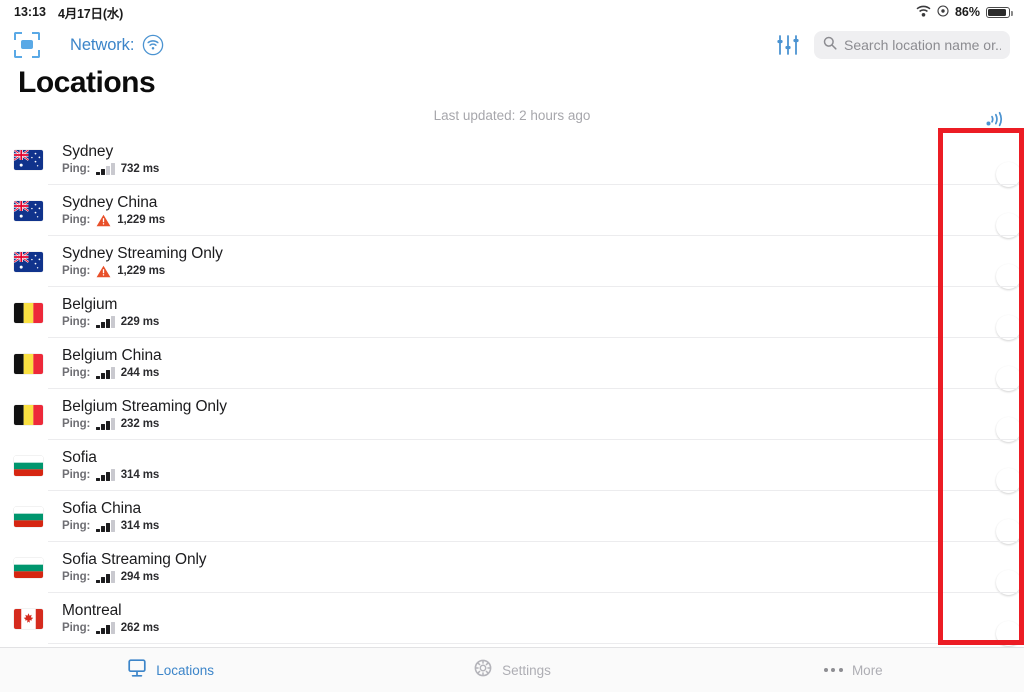  I want to click on list-header: Last updated: 2 hours ago, so click(512, 119).